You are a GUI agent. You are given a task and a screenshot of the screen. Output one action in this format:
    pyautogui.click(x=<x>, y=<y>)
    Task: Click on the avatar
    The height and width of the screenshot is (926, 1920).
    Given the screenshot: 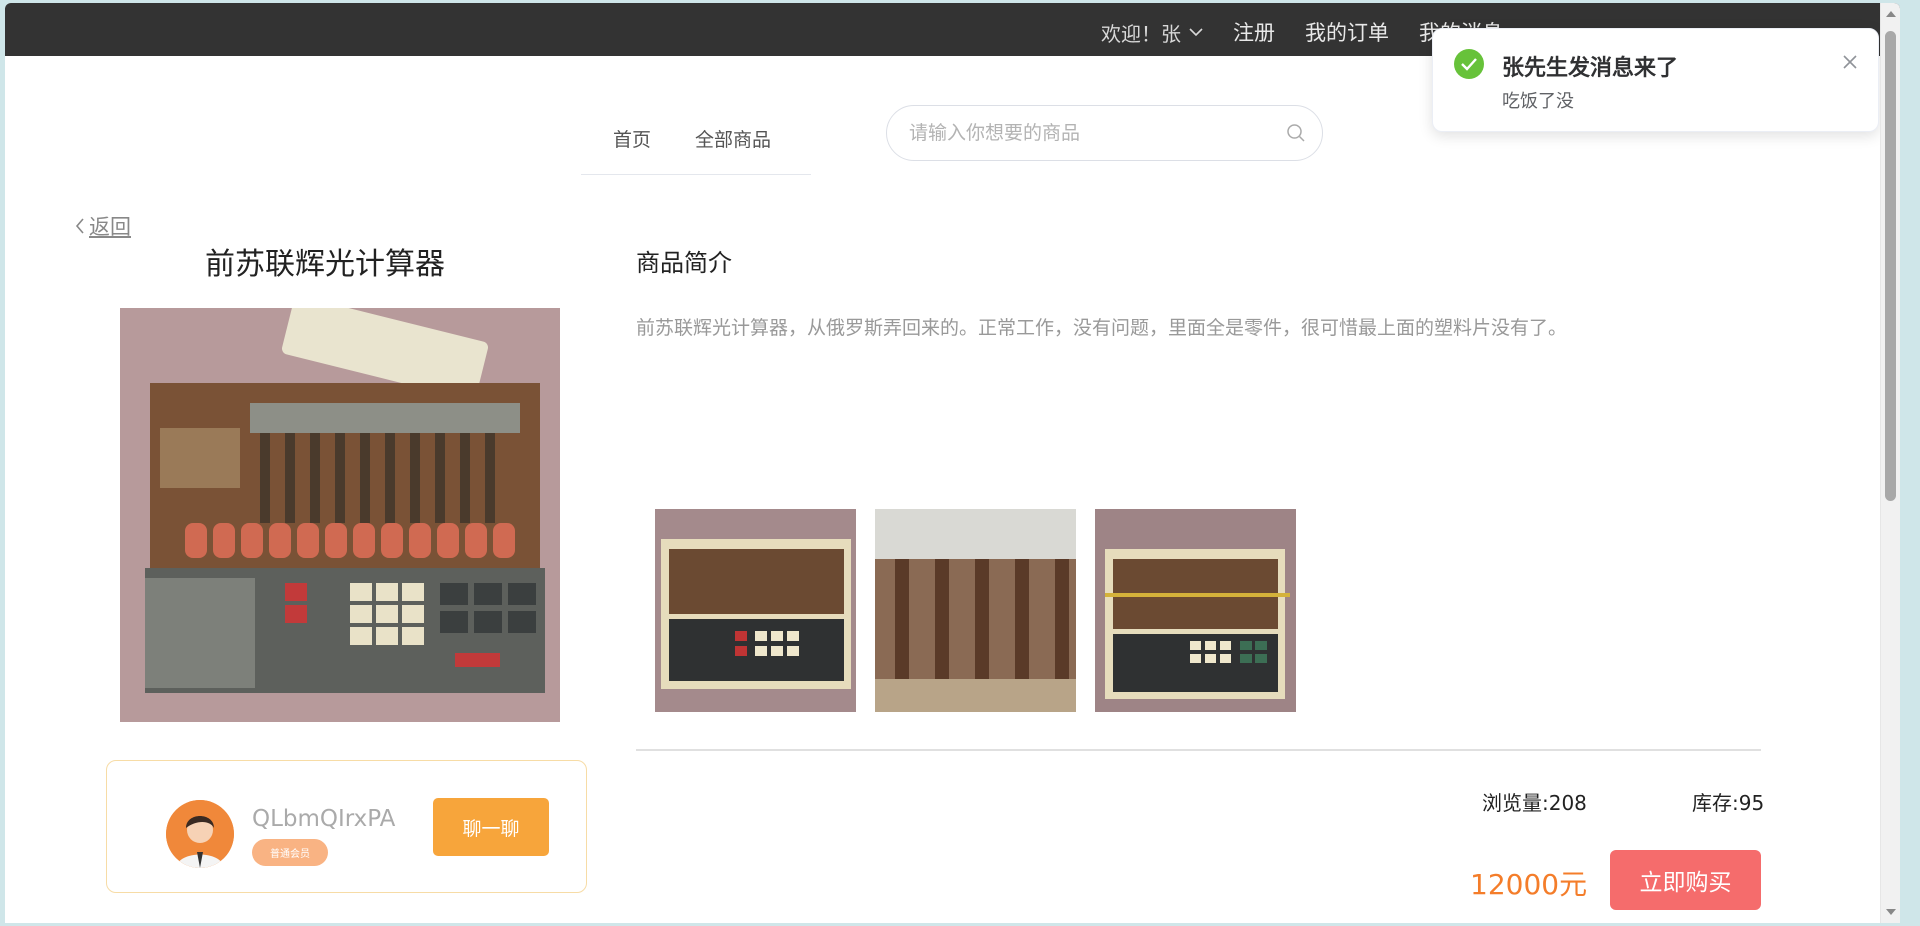 What is the action you would take?
    pyautogui.click(x=200, y=834)
    